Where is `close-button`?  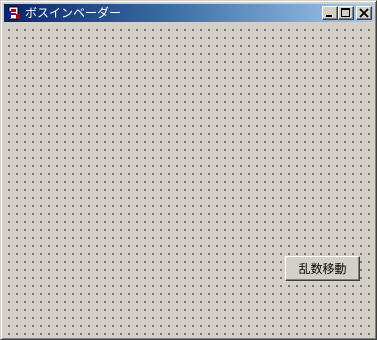 close-button is located at coordinates (364, 13).